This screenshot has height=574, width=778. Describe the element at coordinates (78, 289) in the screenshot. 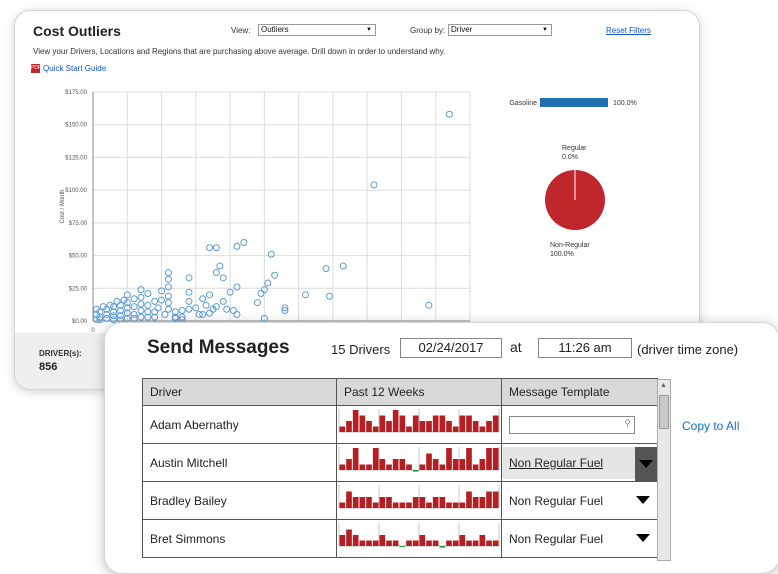

I see `y-tick-label: $25.00` at that location.